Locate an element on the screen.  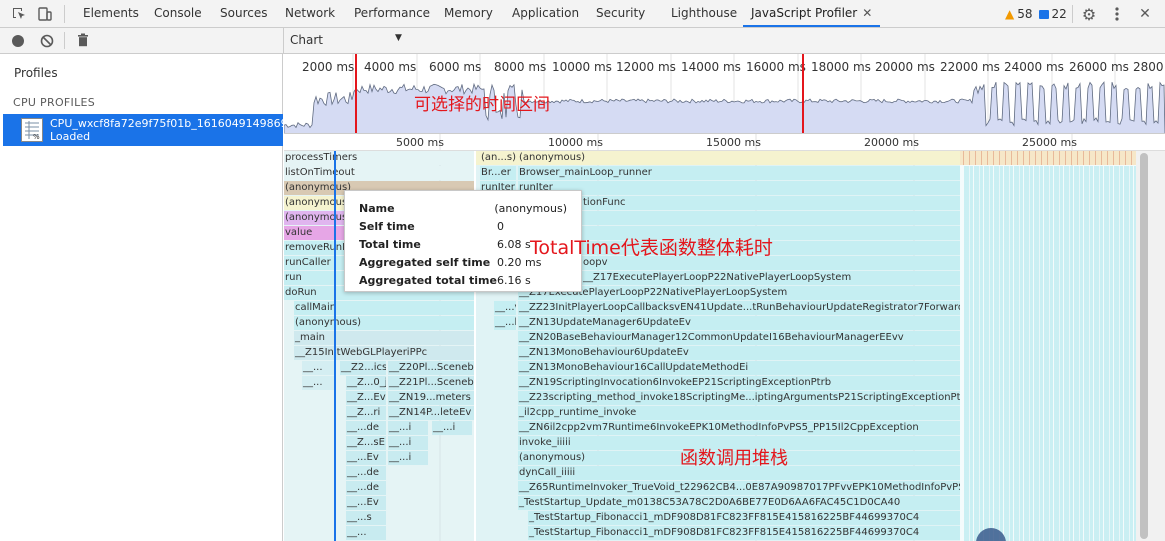
issues-counter: ▲ 58 22 is located at coordinates (1036, 14).